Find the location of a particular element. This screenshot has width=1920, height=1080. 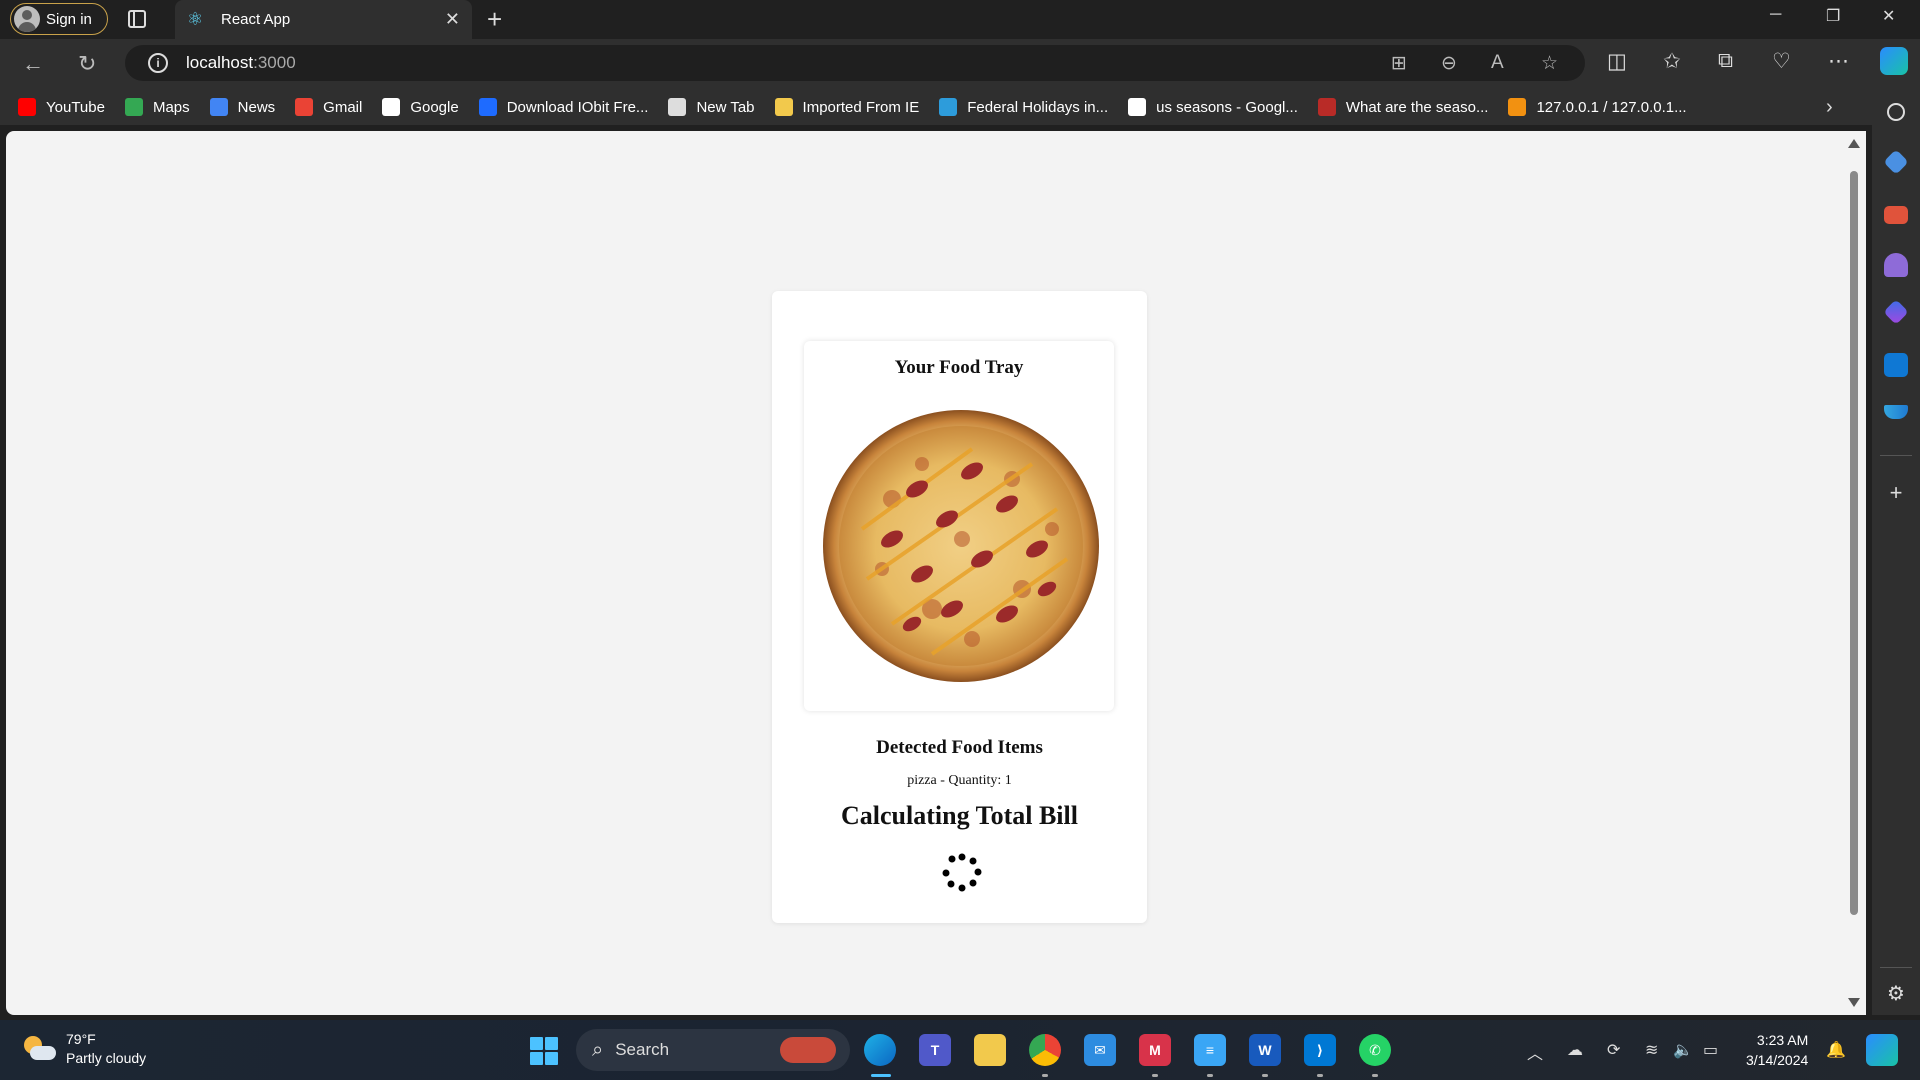

detected-items-title: Detected Food Items is located at coordinates (959, 747).